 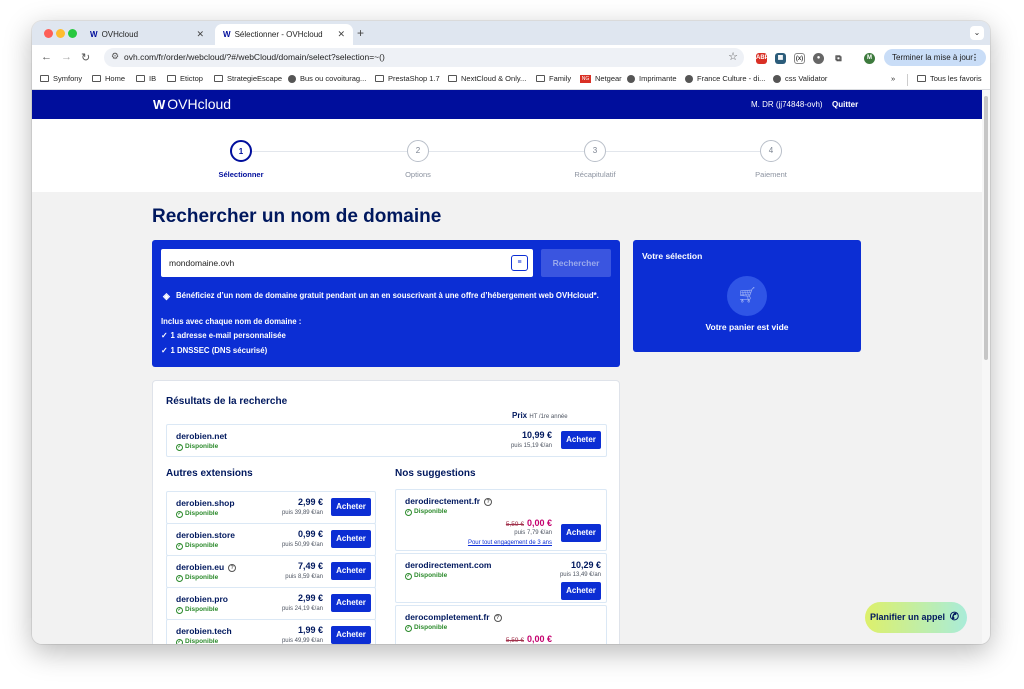 What do you see at coordinates (733, 56) in the screenshot?
I see `bookmark-star-icon: ☆` at bounding box center [733, 56].